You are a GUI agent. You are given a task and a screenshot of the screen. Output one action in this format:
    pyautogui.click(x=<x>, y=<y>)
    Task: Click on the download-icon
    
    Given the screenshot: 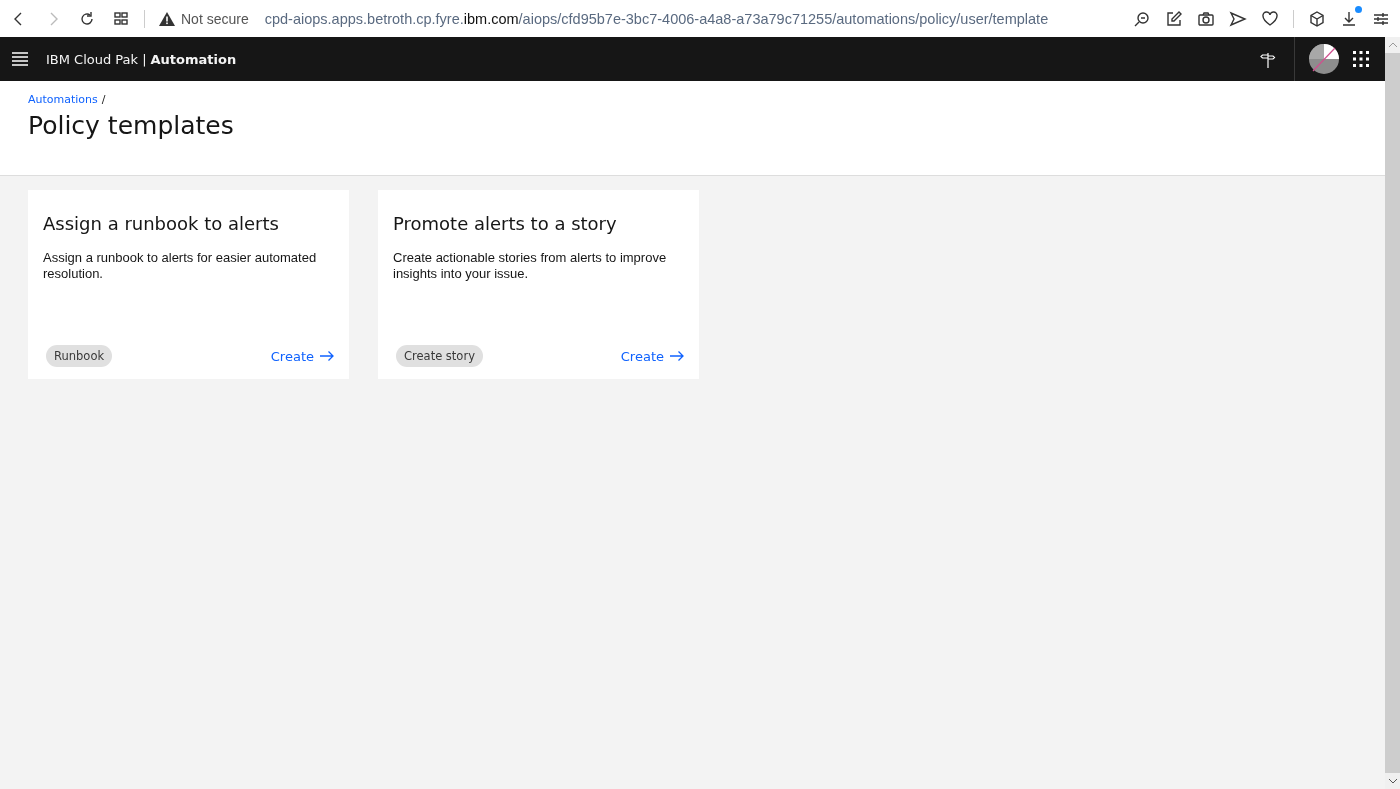 What is the action you would take?
    pyautogui.click(x=1349, y=18)
    